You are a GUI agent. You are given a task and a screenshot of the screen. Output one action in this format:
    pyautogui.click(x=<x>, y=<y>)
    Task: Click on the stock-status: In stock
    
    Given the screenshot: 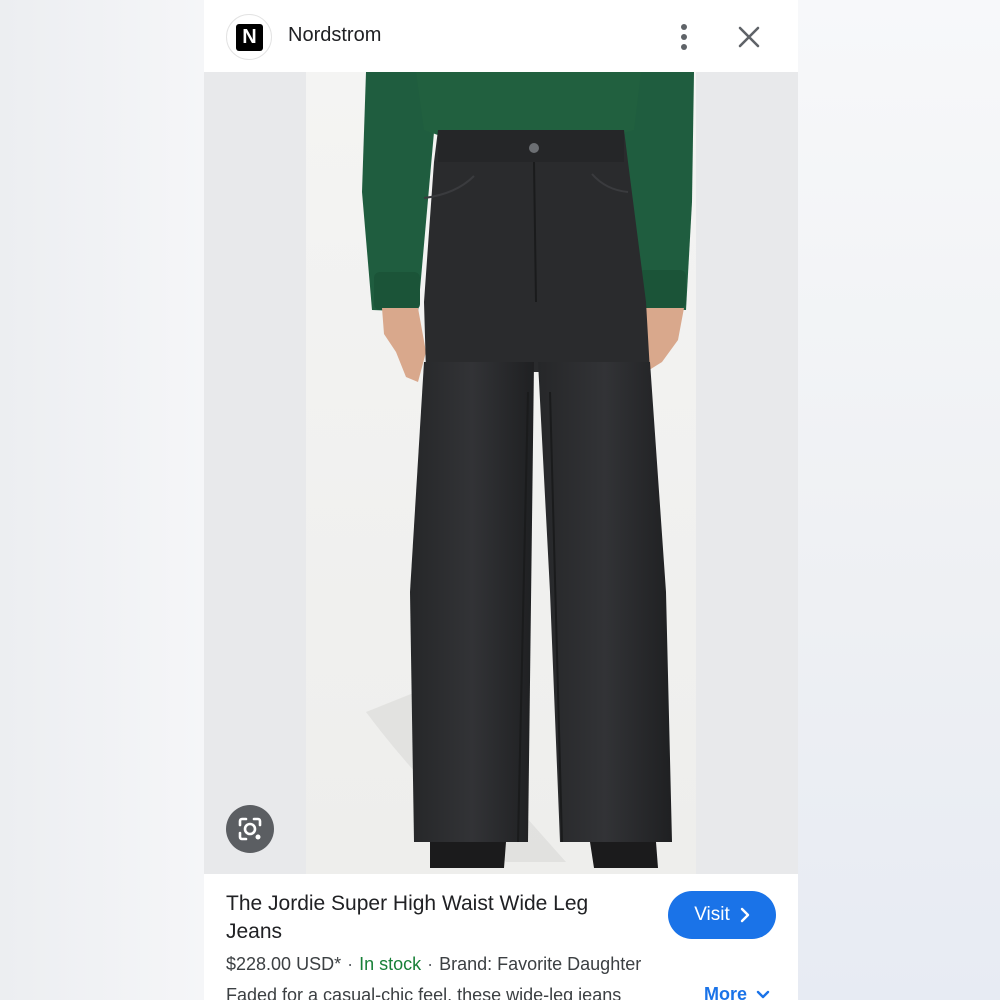 What is the action you would take?
    pyautogui.click(x=390, y=964)
    